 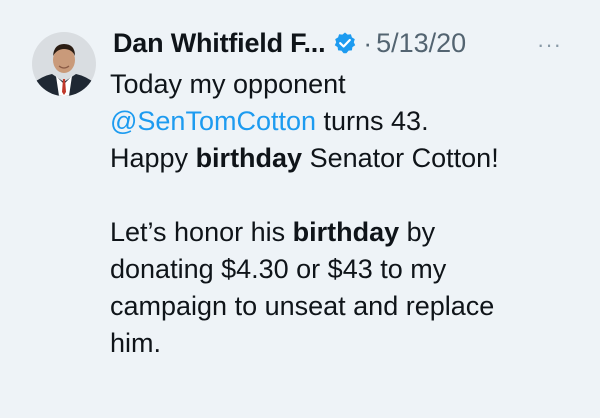 I want to click on line-6-text: campaign to unseat and replace, so click(x=302, y=306).